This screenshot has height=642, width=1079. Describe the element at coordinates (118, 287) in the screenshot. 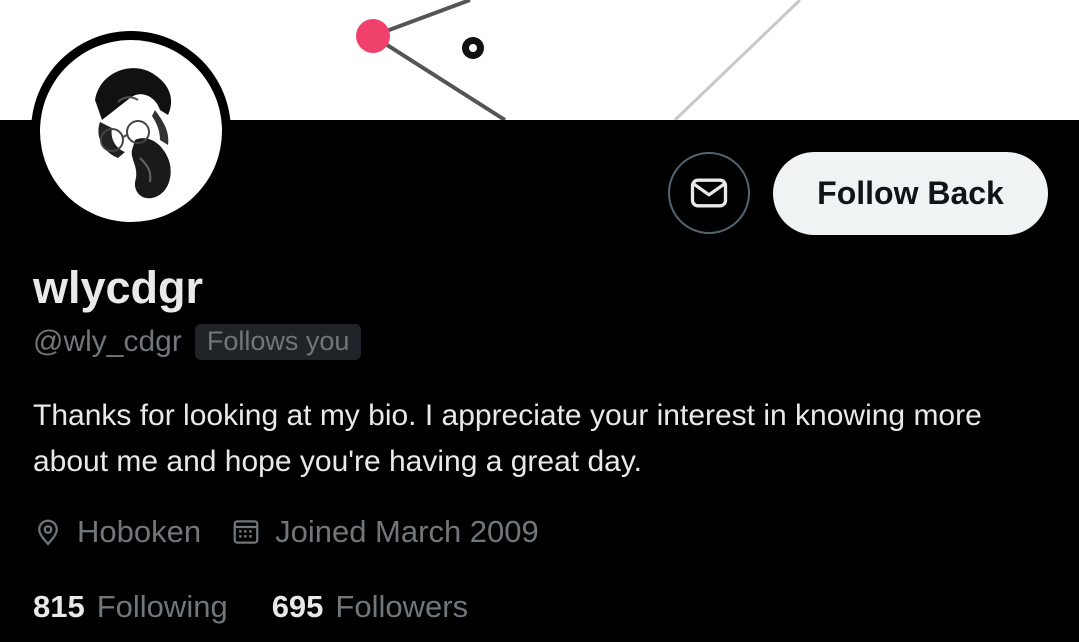

I see `display-name: wlycdgr` at that location.